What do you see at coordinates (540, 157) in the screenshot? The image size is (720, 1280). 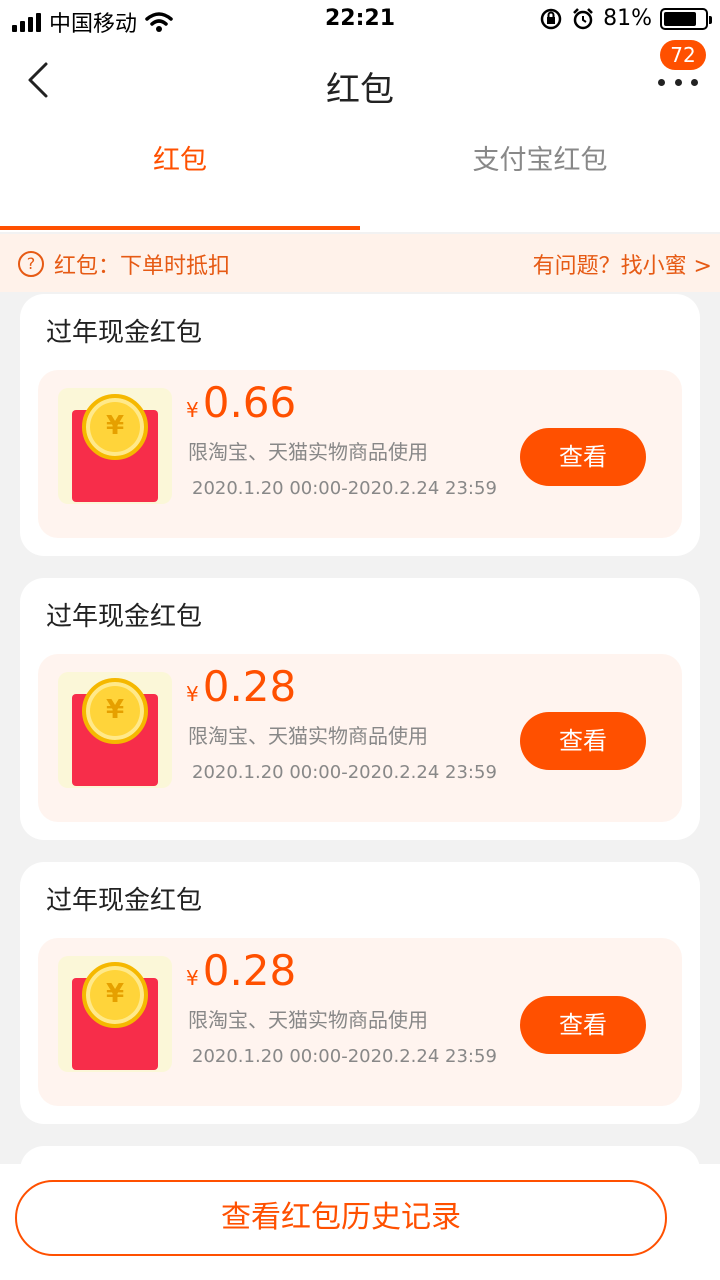 I see `tab-alipay-hongbao: 支付宝红包` at bounding box center [540, 157].